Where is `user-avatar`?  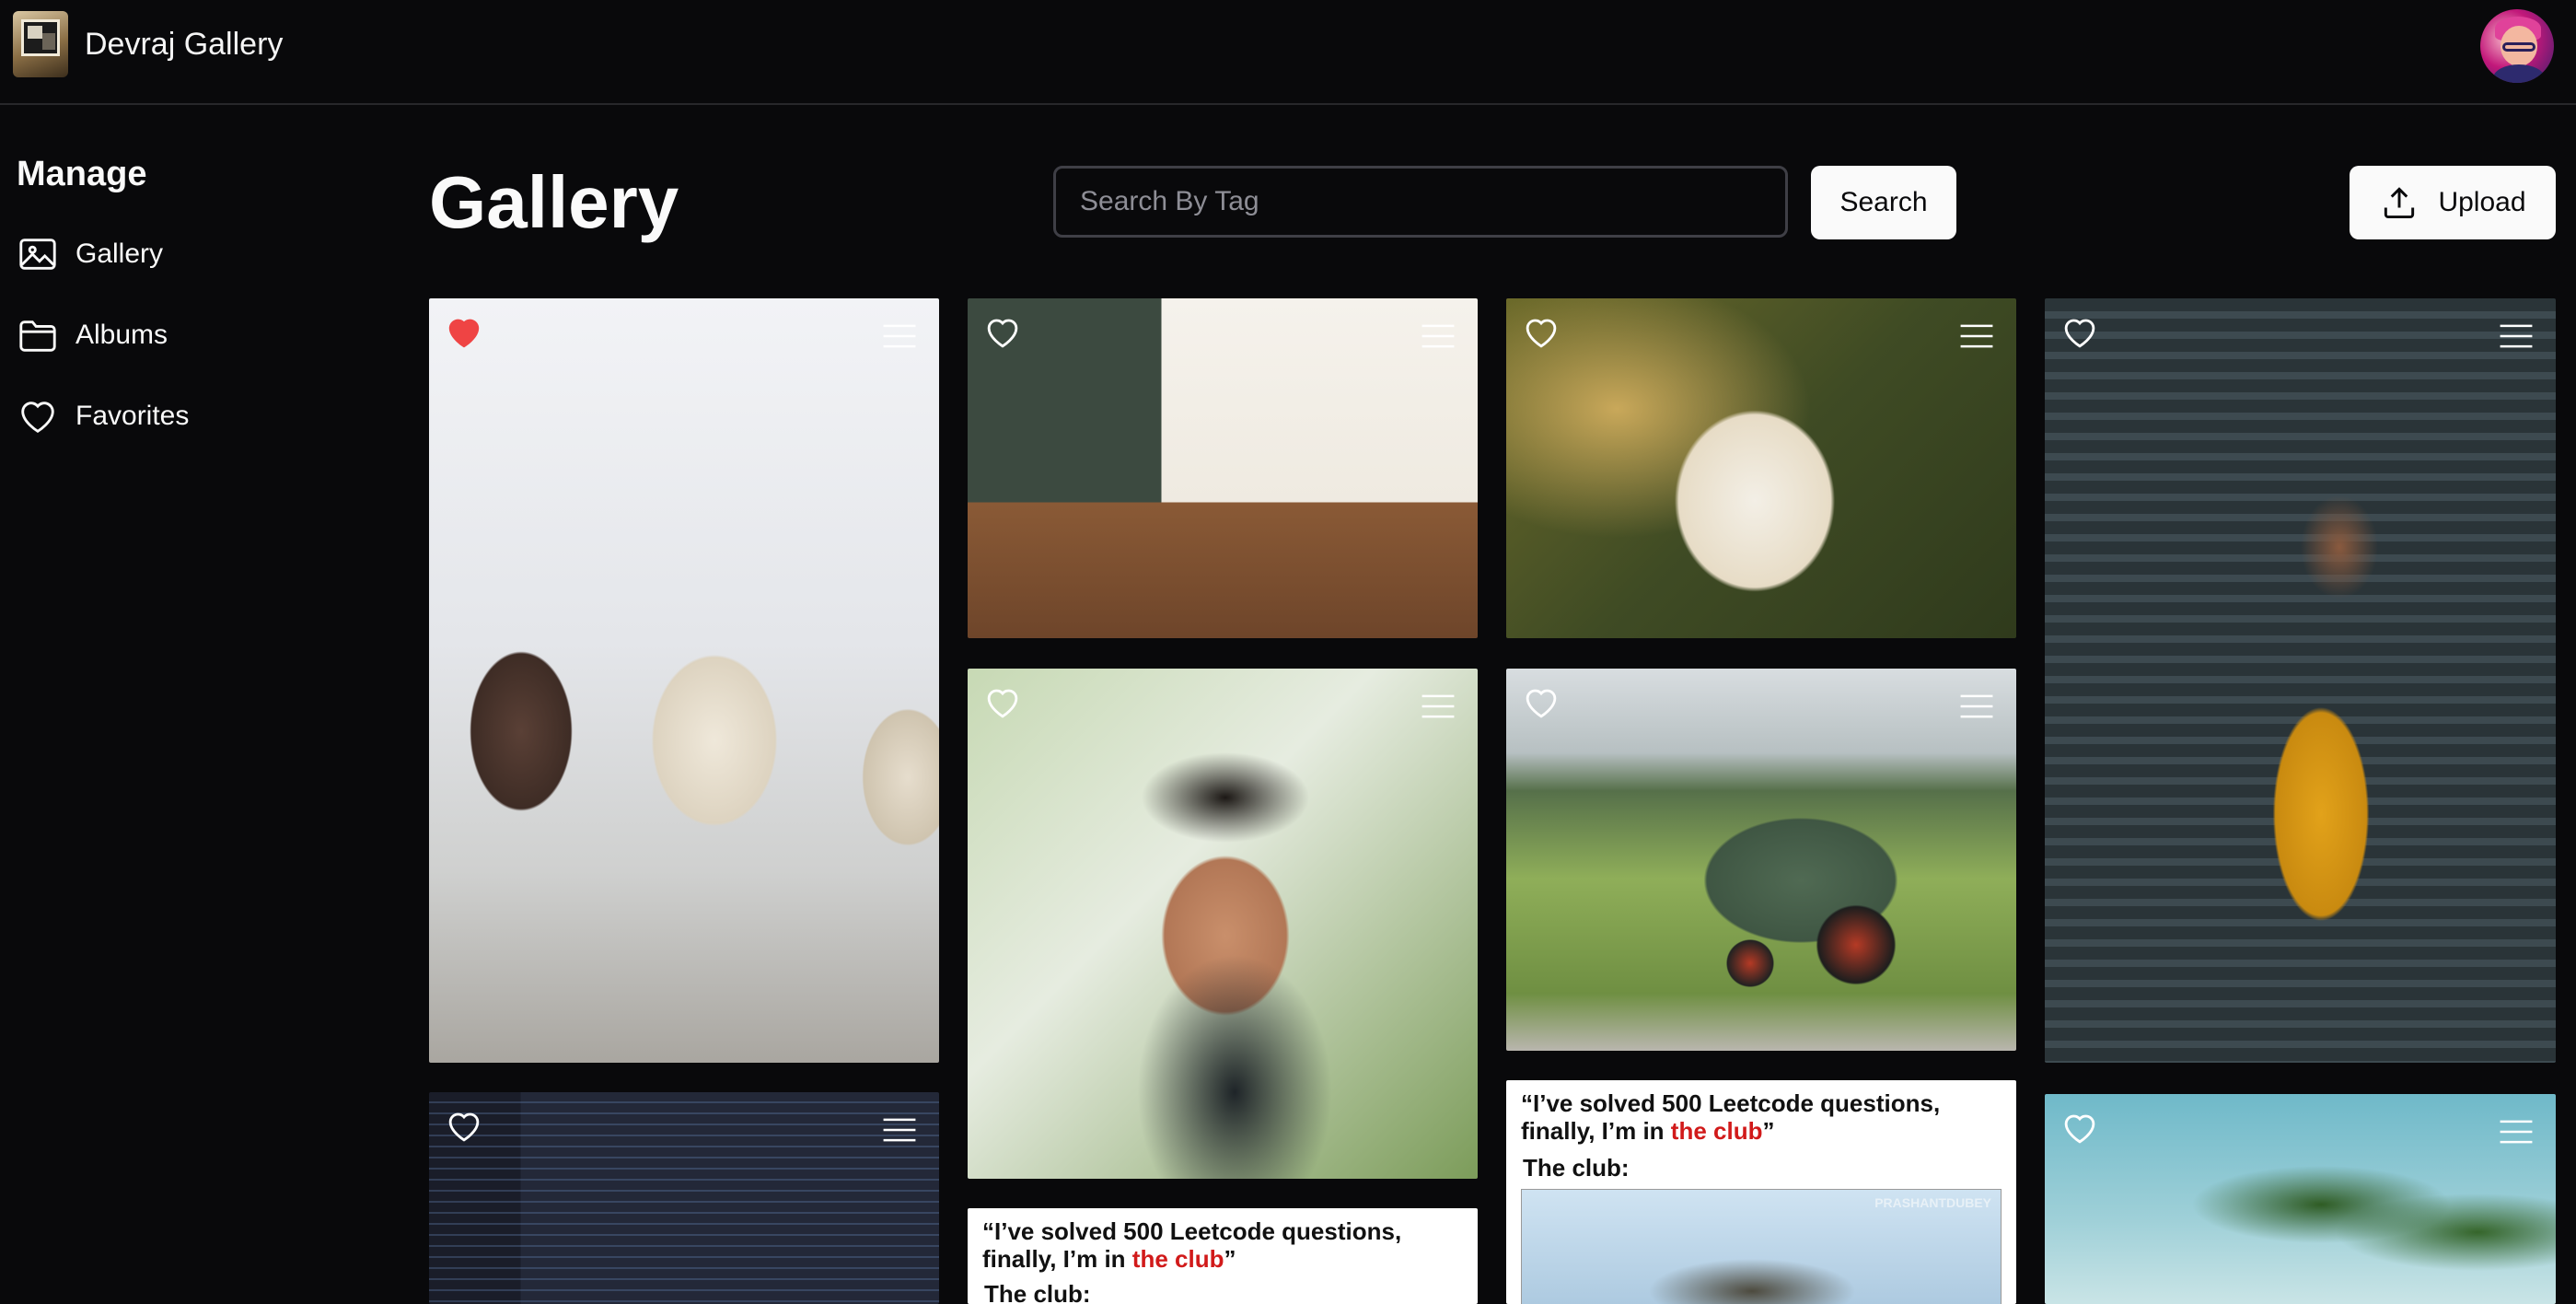
user-avatar is located at coordinates (2517, 46).